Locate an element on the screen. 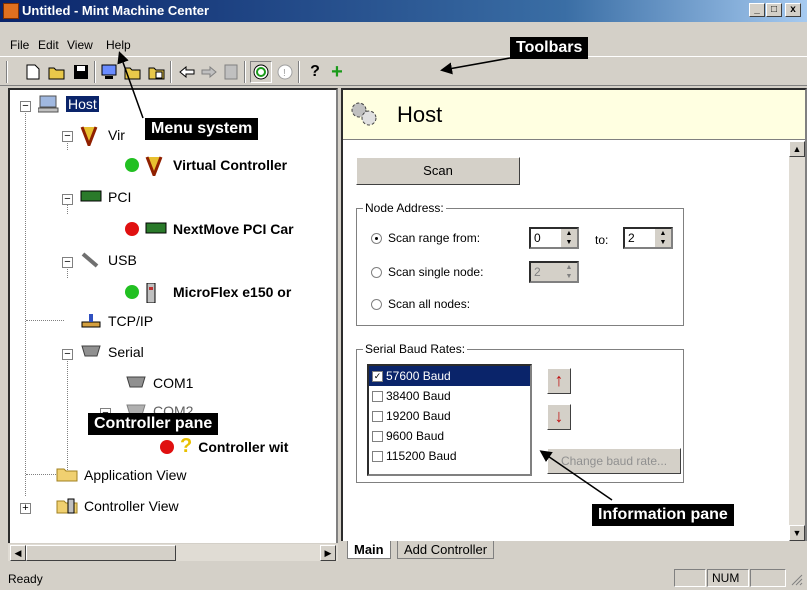 This screenshot has width=807, height=590. callout-information-pane: Information pane is located at coordinates (663, 515).